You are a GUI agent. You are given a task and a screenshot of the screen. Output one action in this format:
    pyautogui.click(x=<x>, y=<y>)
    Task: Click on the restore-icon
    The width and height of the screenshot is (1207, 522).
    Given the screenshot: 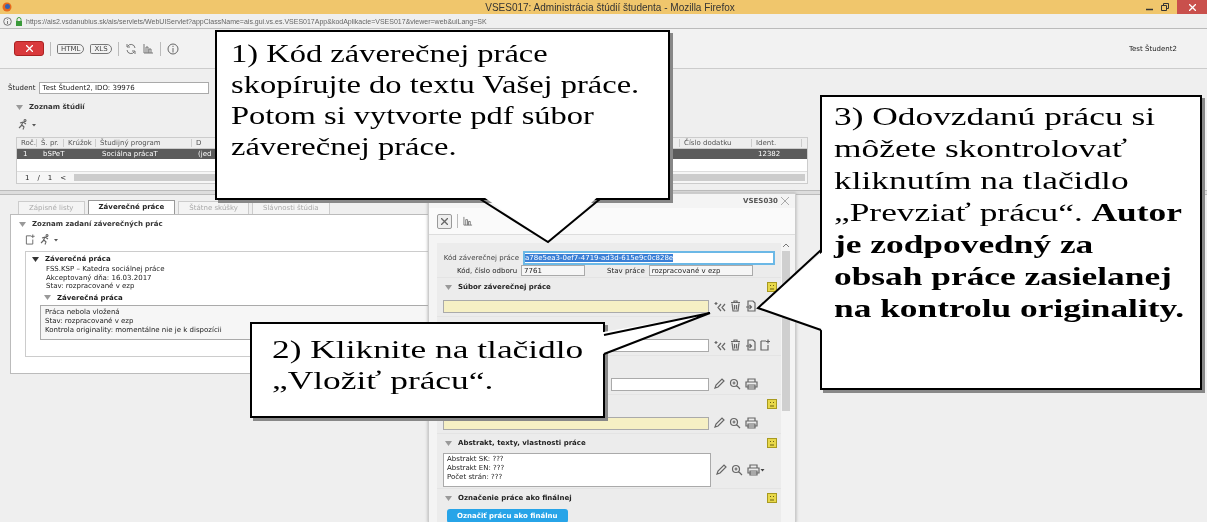 What is the action you would take?
    pyautogui.click(x=1165, y=7)
    